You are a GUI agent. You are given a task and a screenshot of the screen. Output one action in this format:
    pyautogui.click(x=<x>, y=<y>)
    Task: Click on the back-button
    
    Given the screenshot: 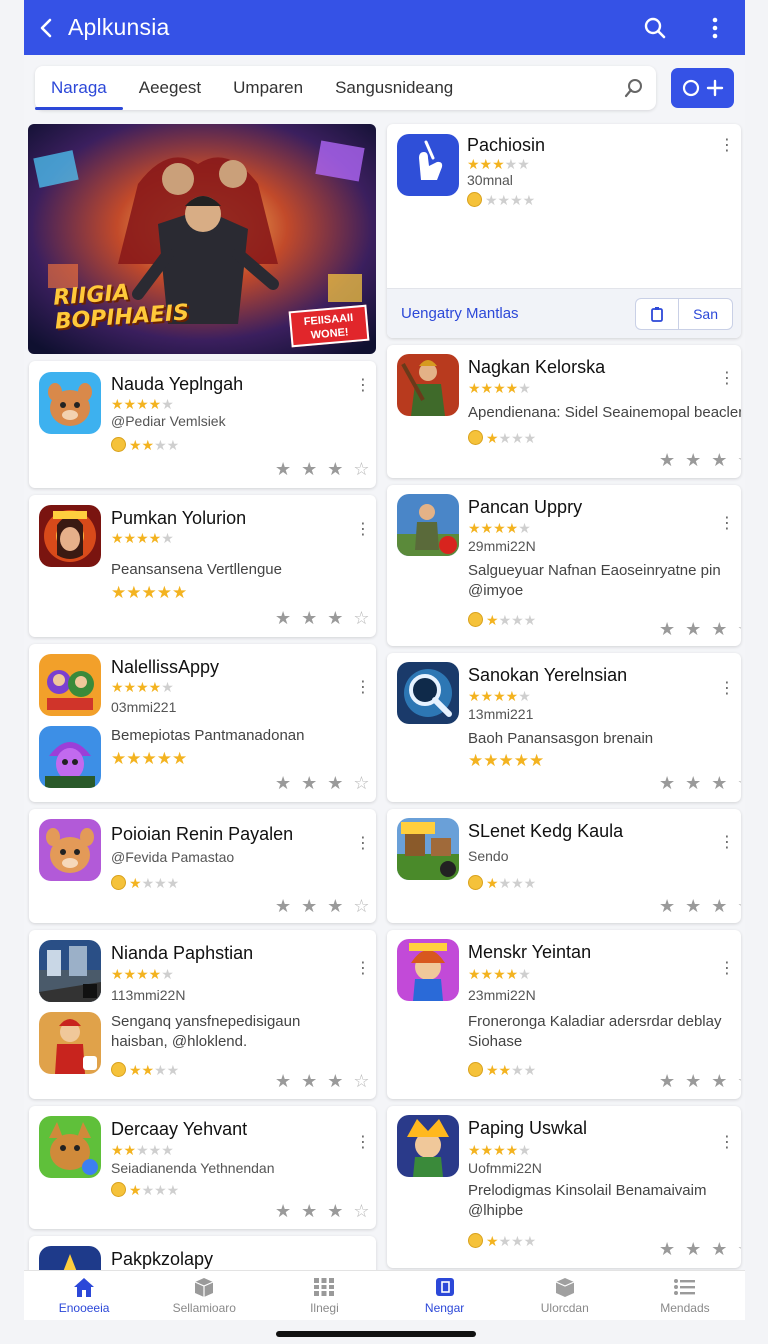 What is the action you would take?
    pyautogui.click(x=46, y=27)
    